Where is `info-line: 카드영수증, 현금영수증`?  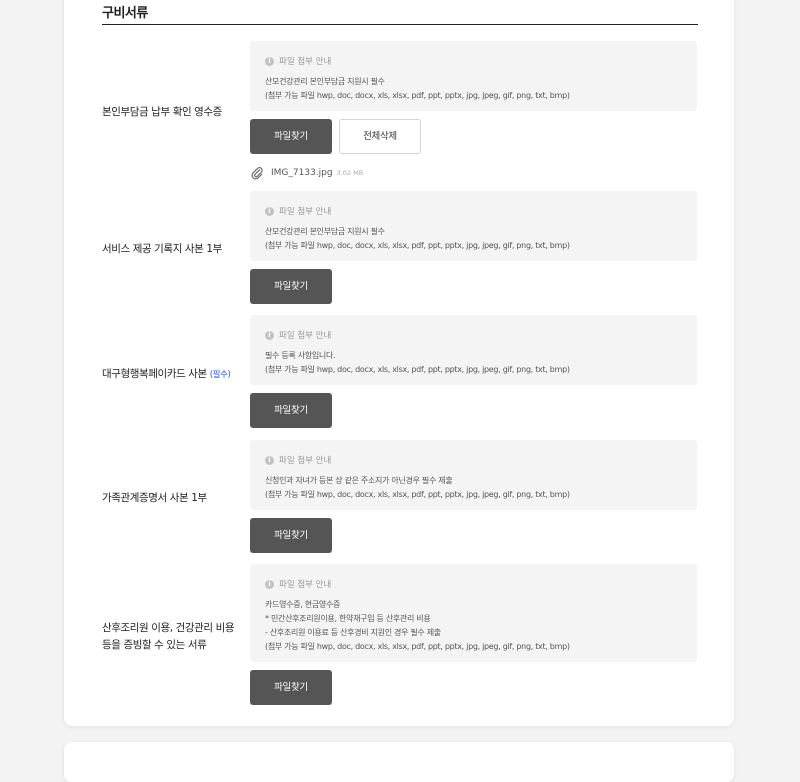
info-line: 카드영수증, 현금영수증 is located at coordinates (303, 604).